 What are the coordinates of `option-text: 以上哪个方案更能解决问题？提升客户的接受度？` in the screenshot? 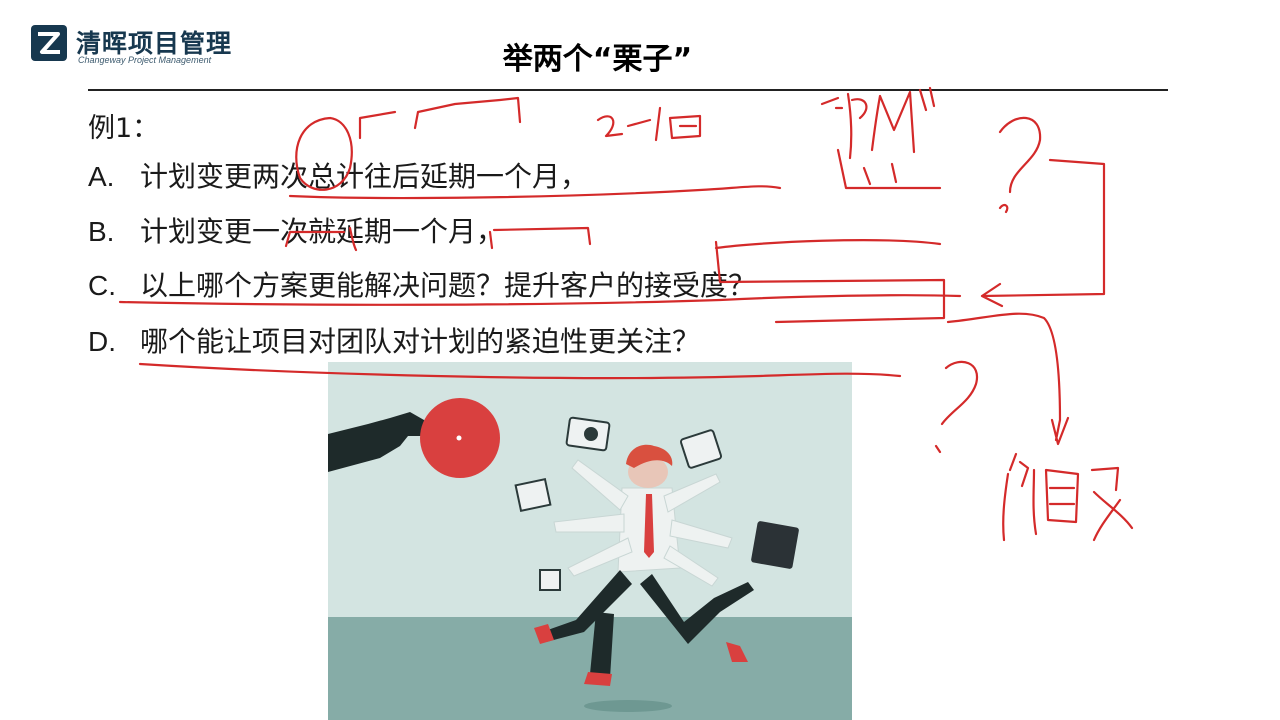 It's located at (448, 285).